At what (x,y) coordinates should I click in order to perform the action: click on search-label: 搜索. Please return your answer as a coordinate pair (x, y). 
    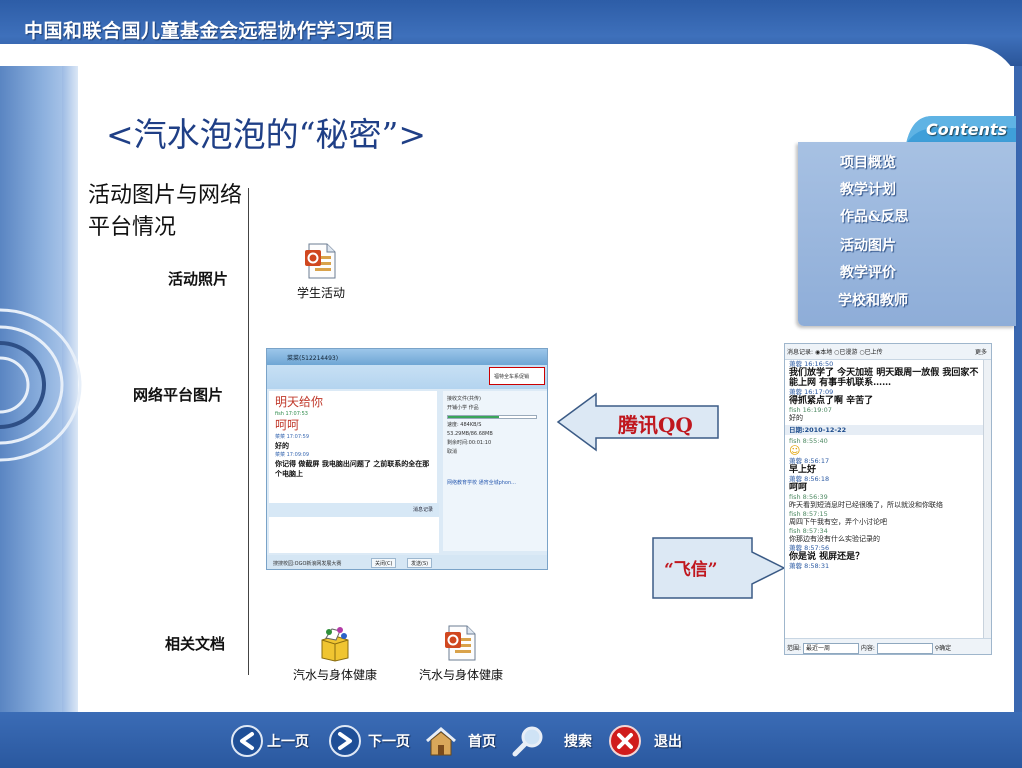
    Looking at the image, I should click on (578, 742).